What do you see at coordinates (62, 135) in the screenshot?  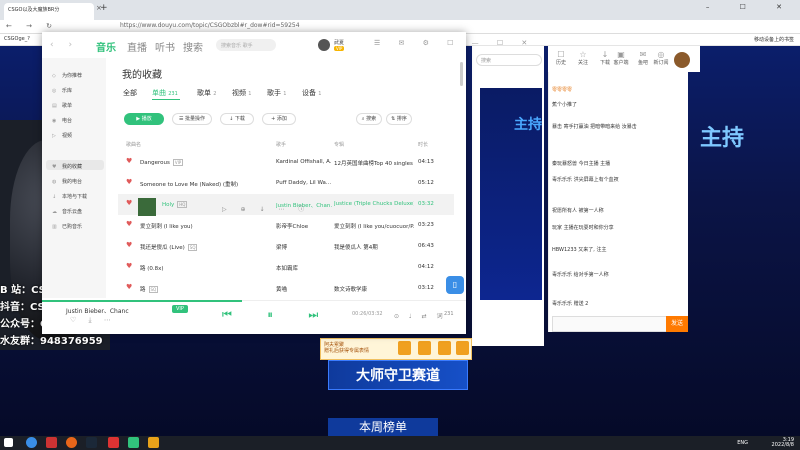 I see `sidebar-item-video: ▷ 视频` at bounding box center [62, 135].